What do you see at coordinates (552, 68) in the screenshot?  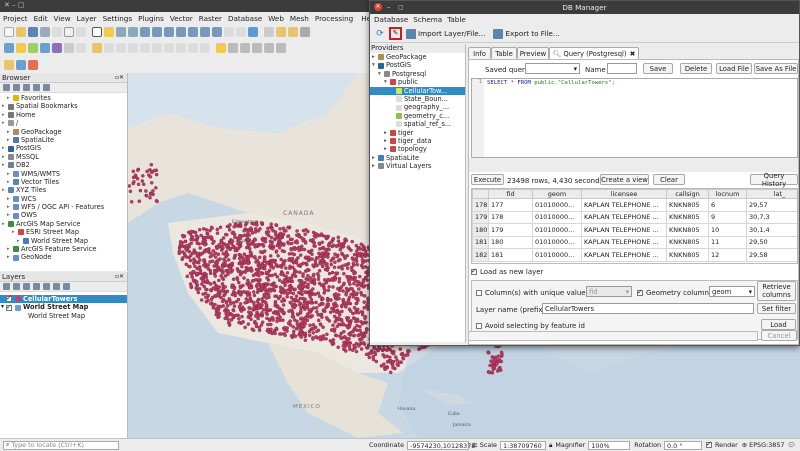 I see `saved-query-dropdown: ▾` at bounding box center [552, 68].